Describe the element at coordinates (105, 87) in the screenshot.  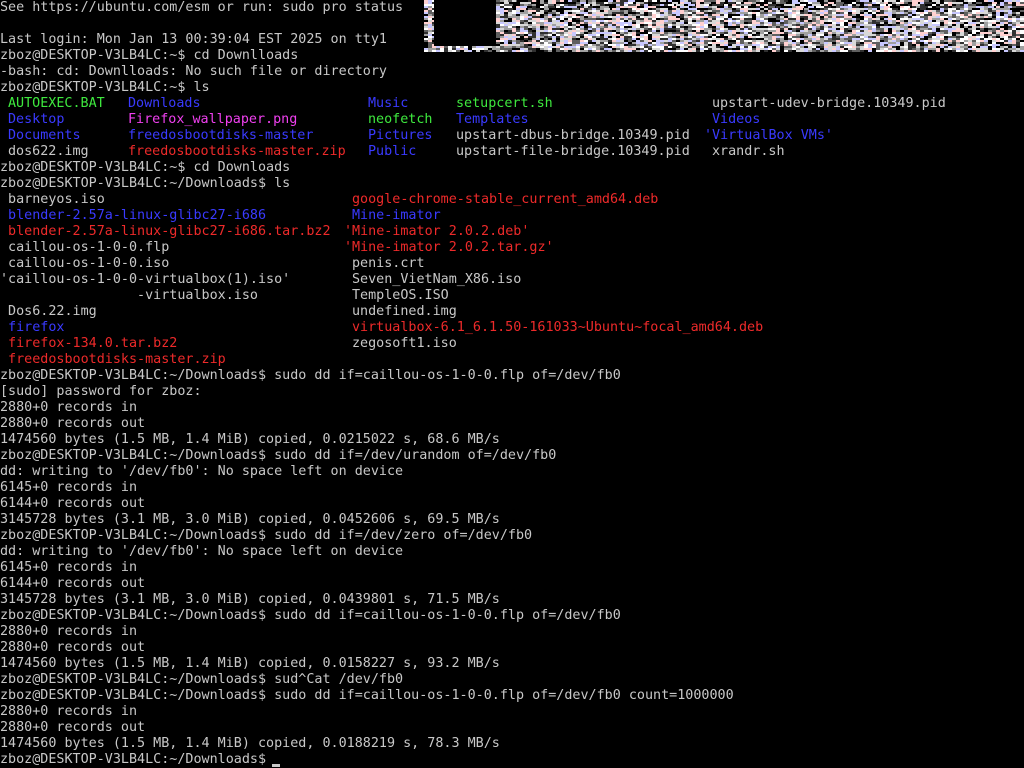
I see `terminal-line-ls-home: zboz@DESKTOP-V3LB4LC:~$ ls` at that location.